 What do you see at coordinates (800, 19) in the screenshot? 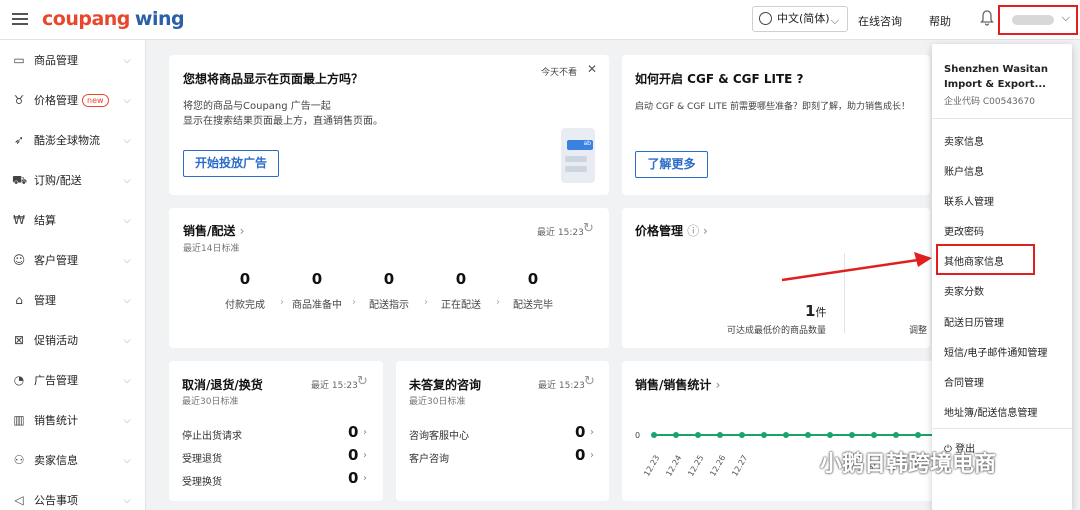
I see `language-select: 中文(简体) ⌵` at bounding box center [800, 19].